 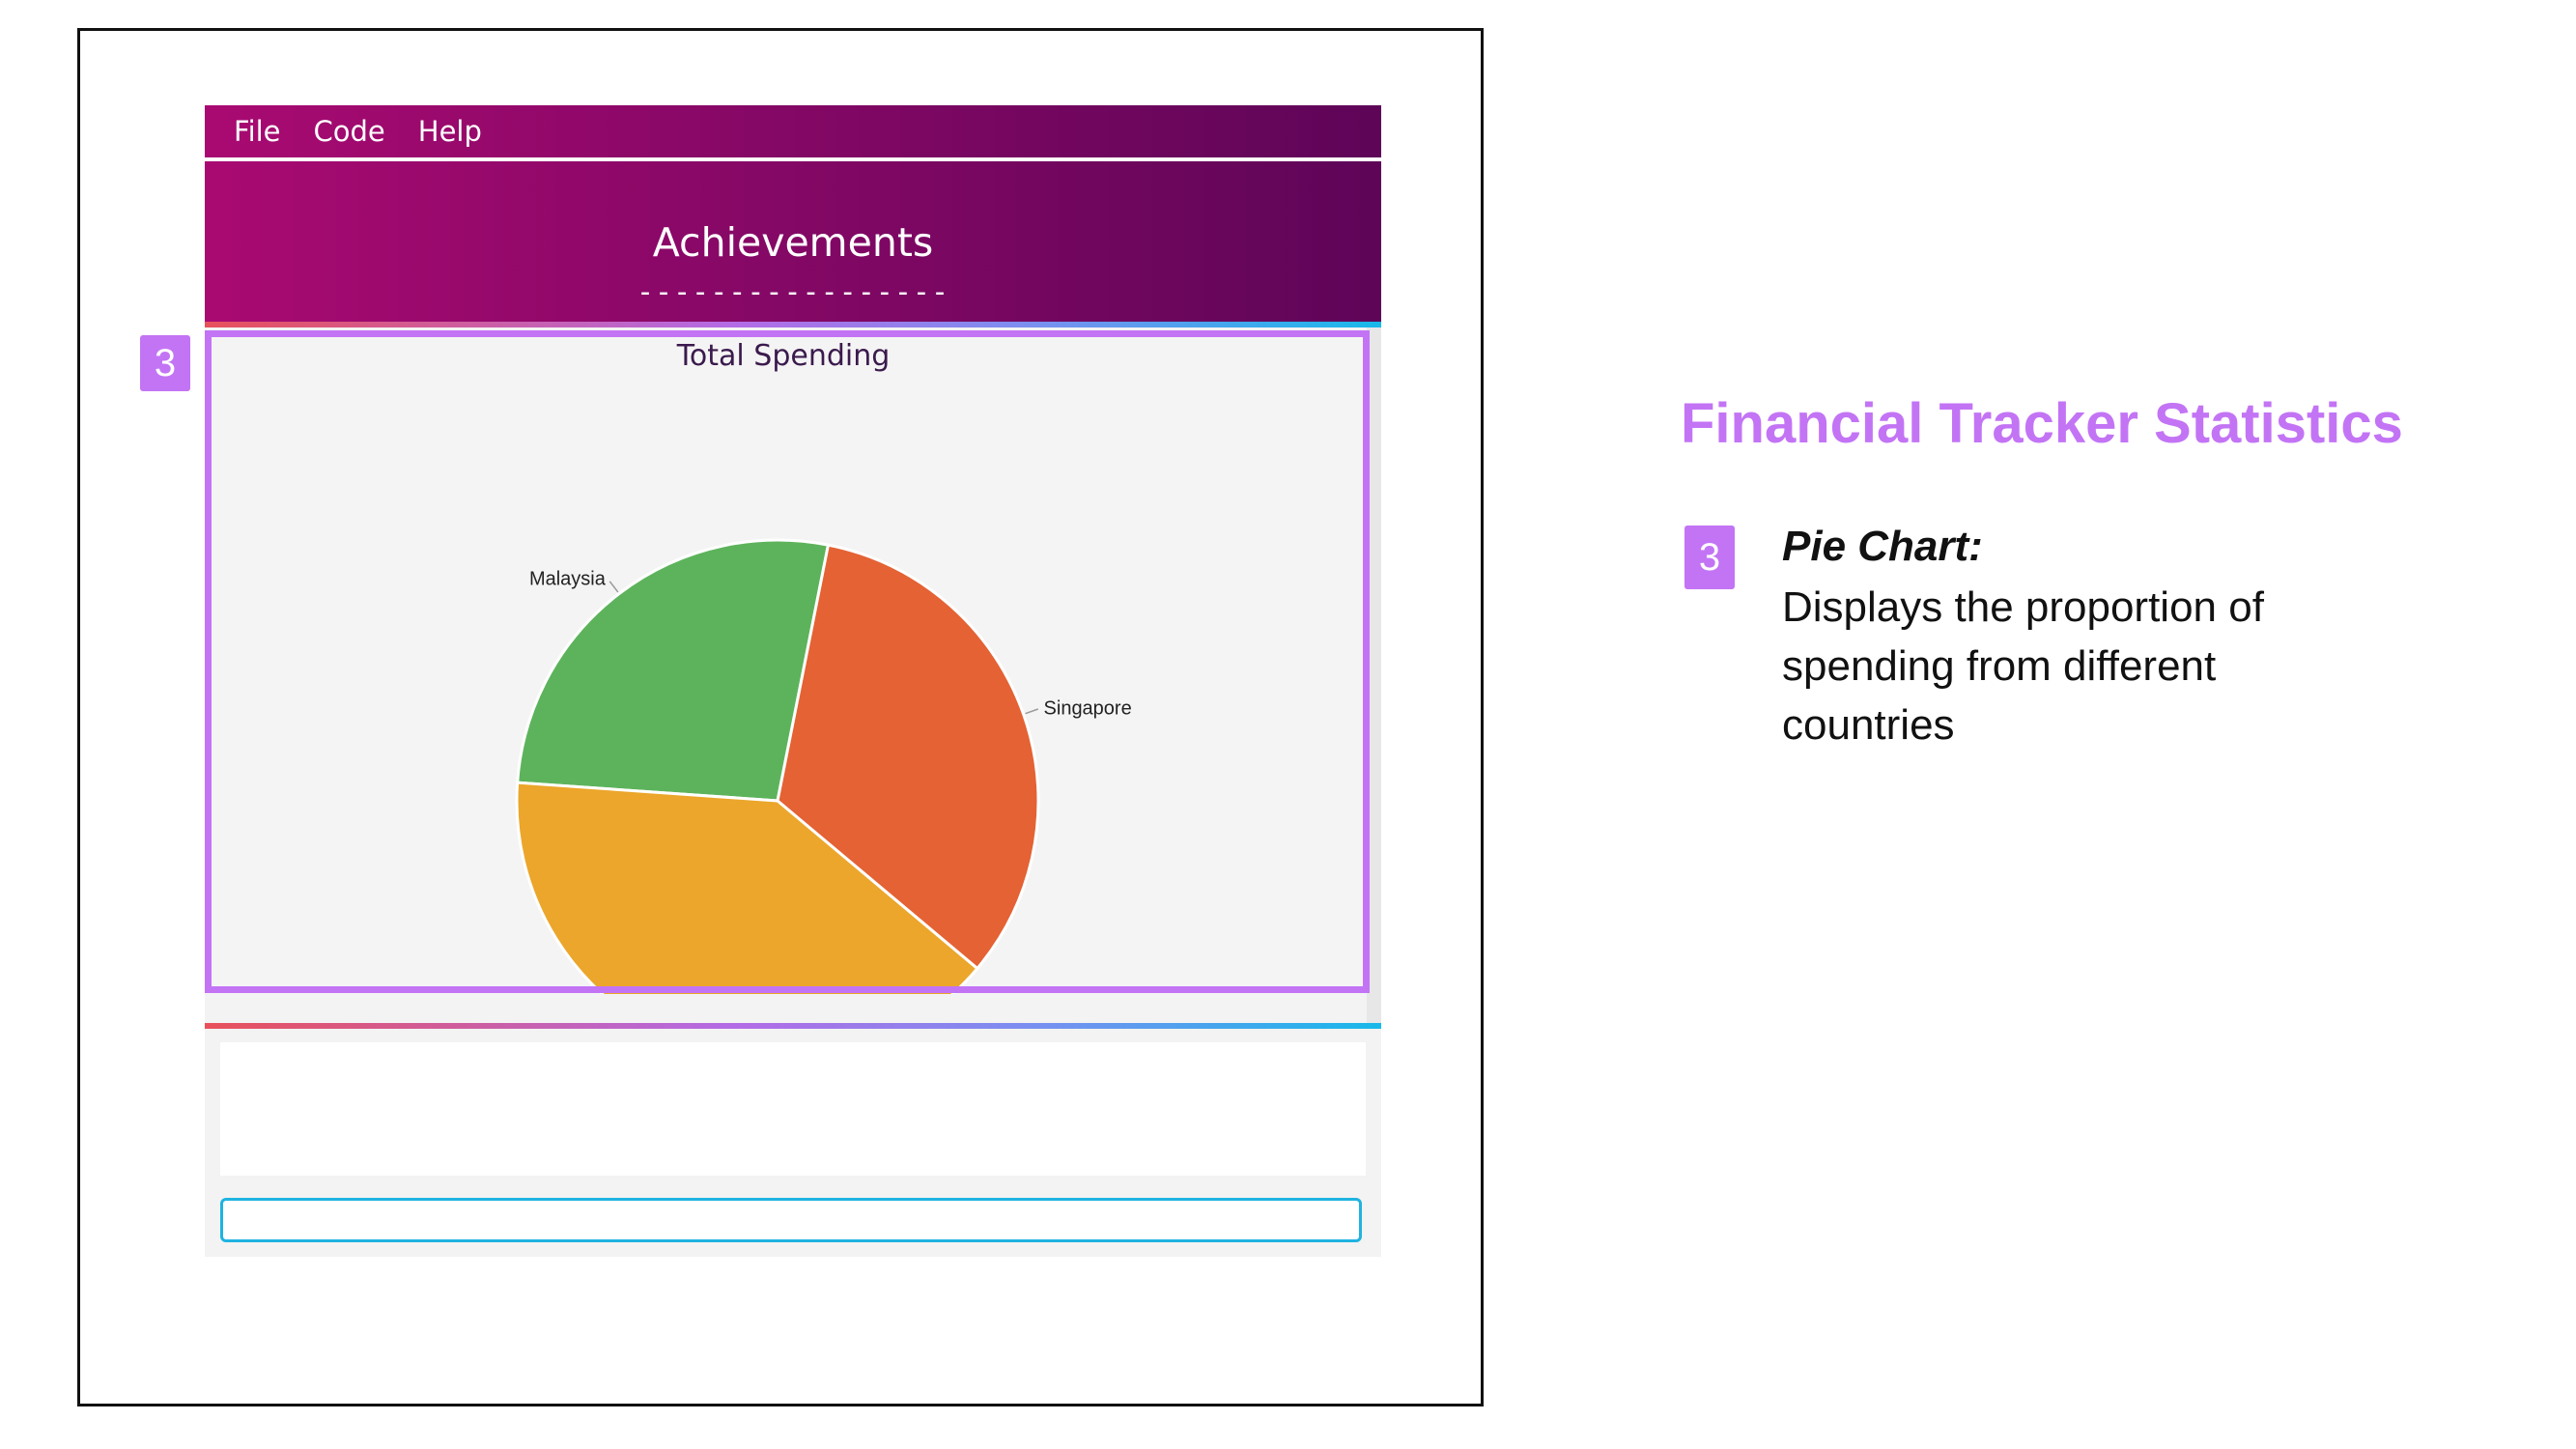 What do you see at coordinates (568, 579) in the screenshot?
I see `pie-label-malaysia: Malaysia` at bounding box center [568, 579].